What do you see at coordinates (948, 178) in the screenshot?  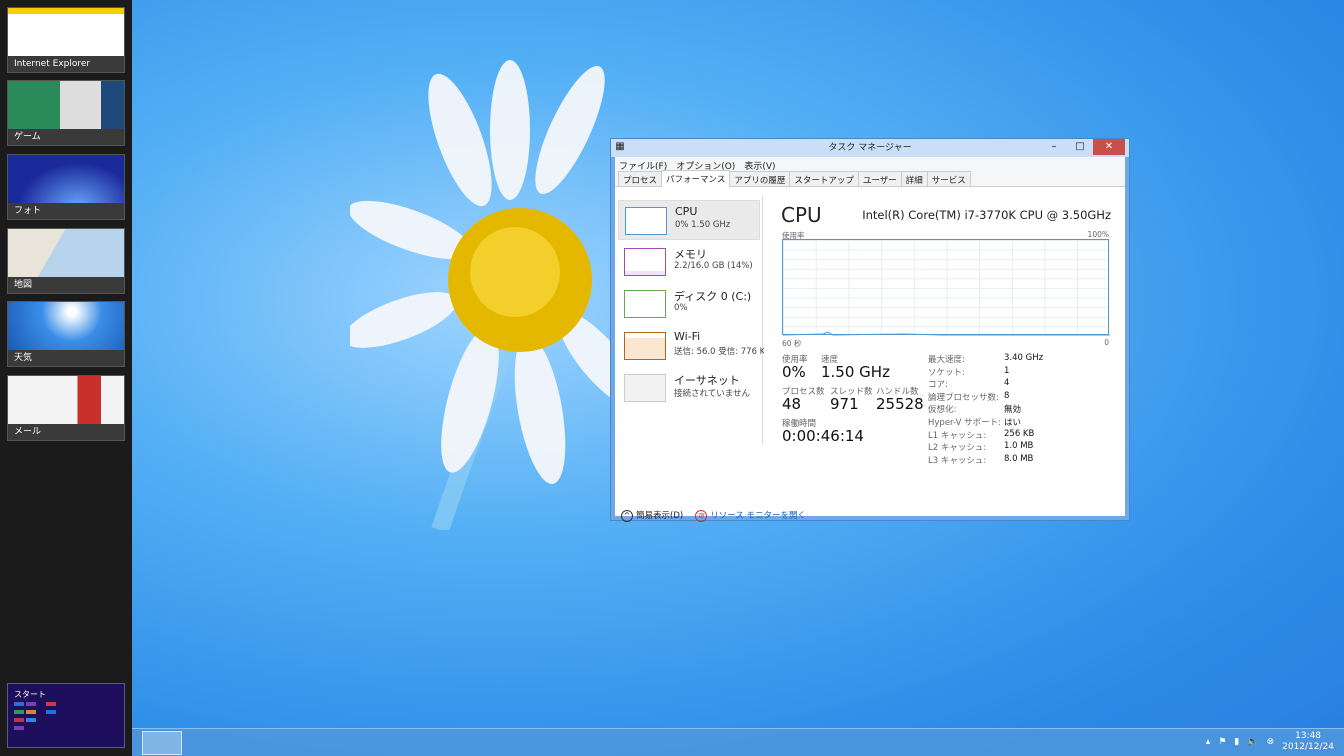 I see `tab-services: サービス` at bounding box center [948, 178].